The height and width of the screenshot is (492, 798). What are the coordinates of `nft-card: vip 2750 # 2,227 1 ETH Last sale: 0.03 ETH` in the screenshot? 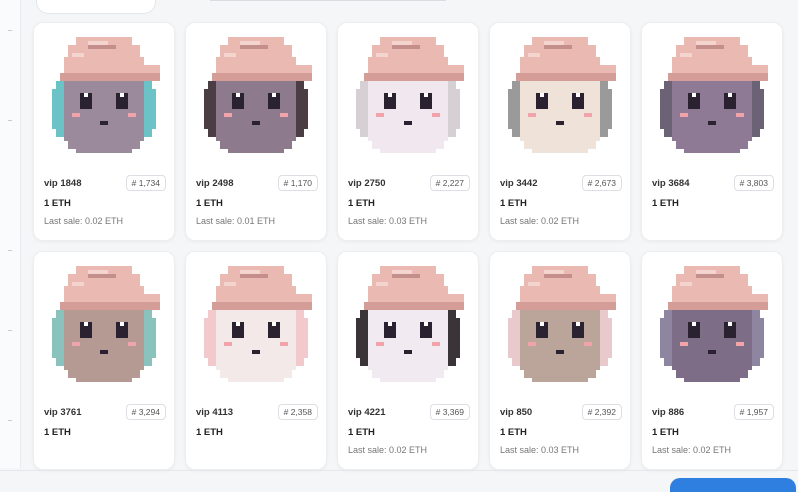 It's located at (408, 131).